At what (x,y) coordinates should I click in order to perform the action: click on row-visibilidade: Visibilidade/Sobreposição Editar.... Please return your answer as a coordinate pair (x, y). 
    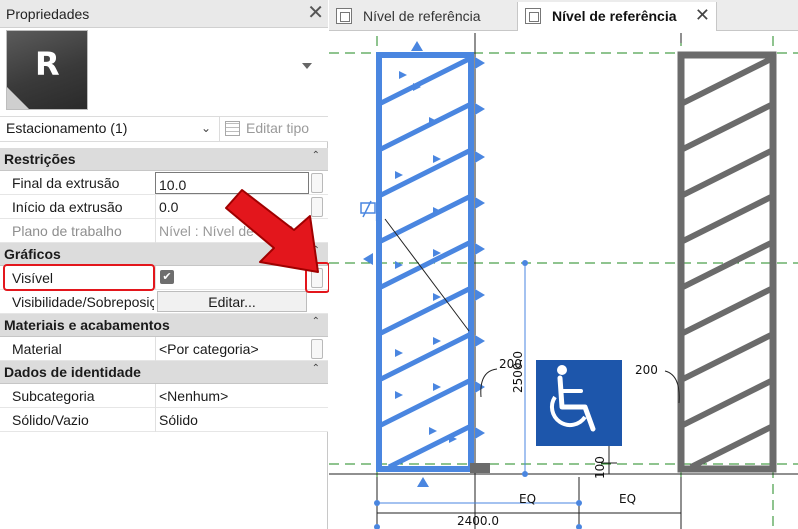
    Looking at the image, I should click on (164, 302).